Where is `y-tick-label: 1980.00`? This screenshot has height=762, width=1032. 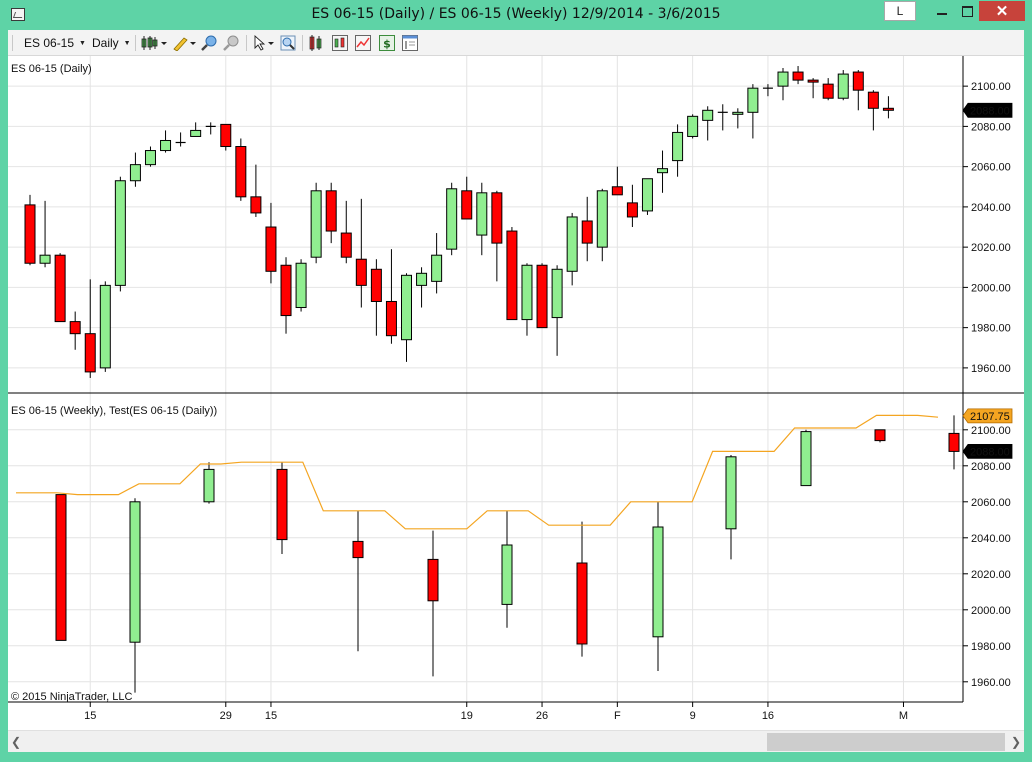 y-tick-label: 1980.00 is located at coordinates (991, 329).